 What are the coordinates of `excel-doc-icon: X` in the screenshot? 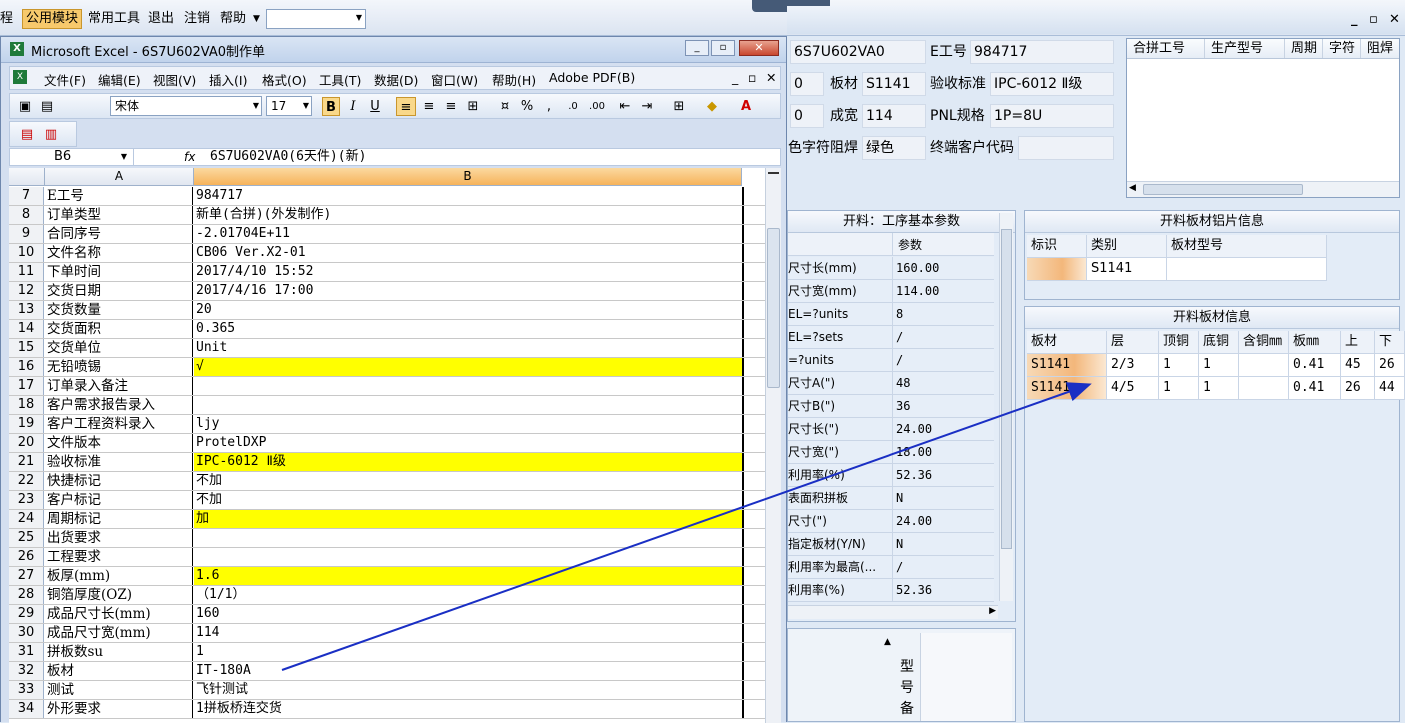 It's located at (20, 77).